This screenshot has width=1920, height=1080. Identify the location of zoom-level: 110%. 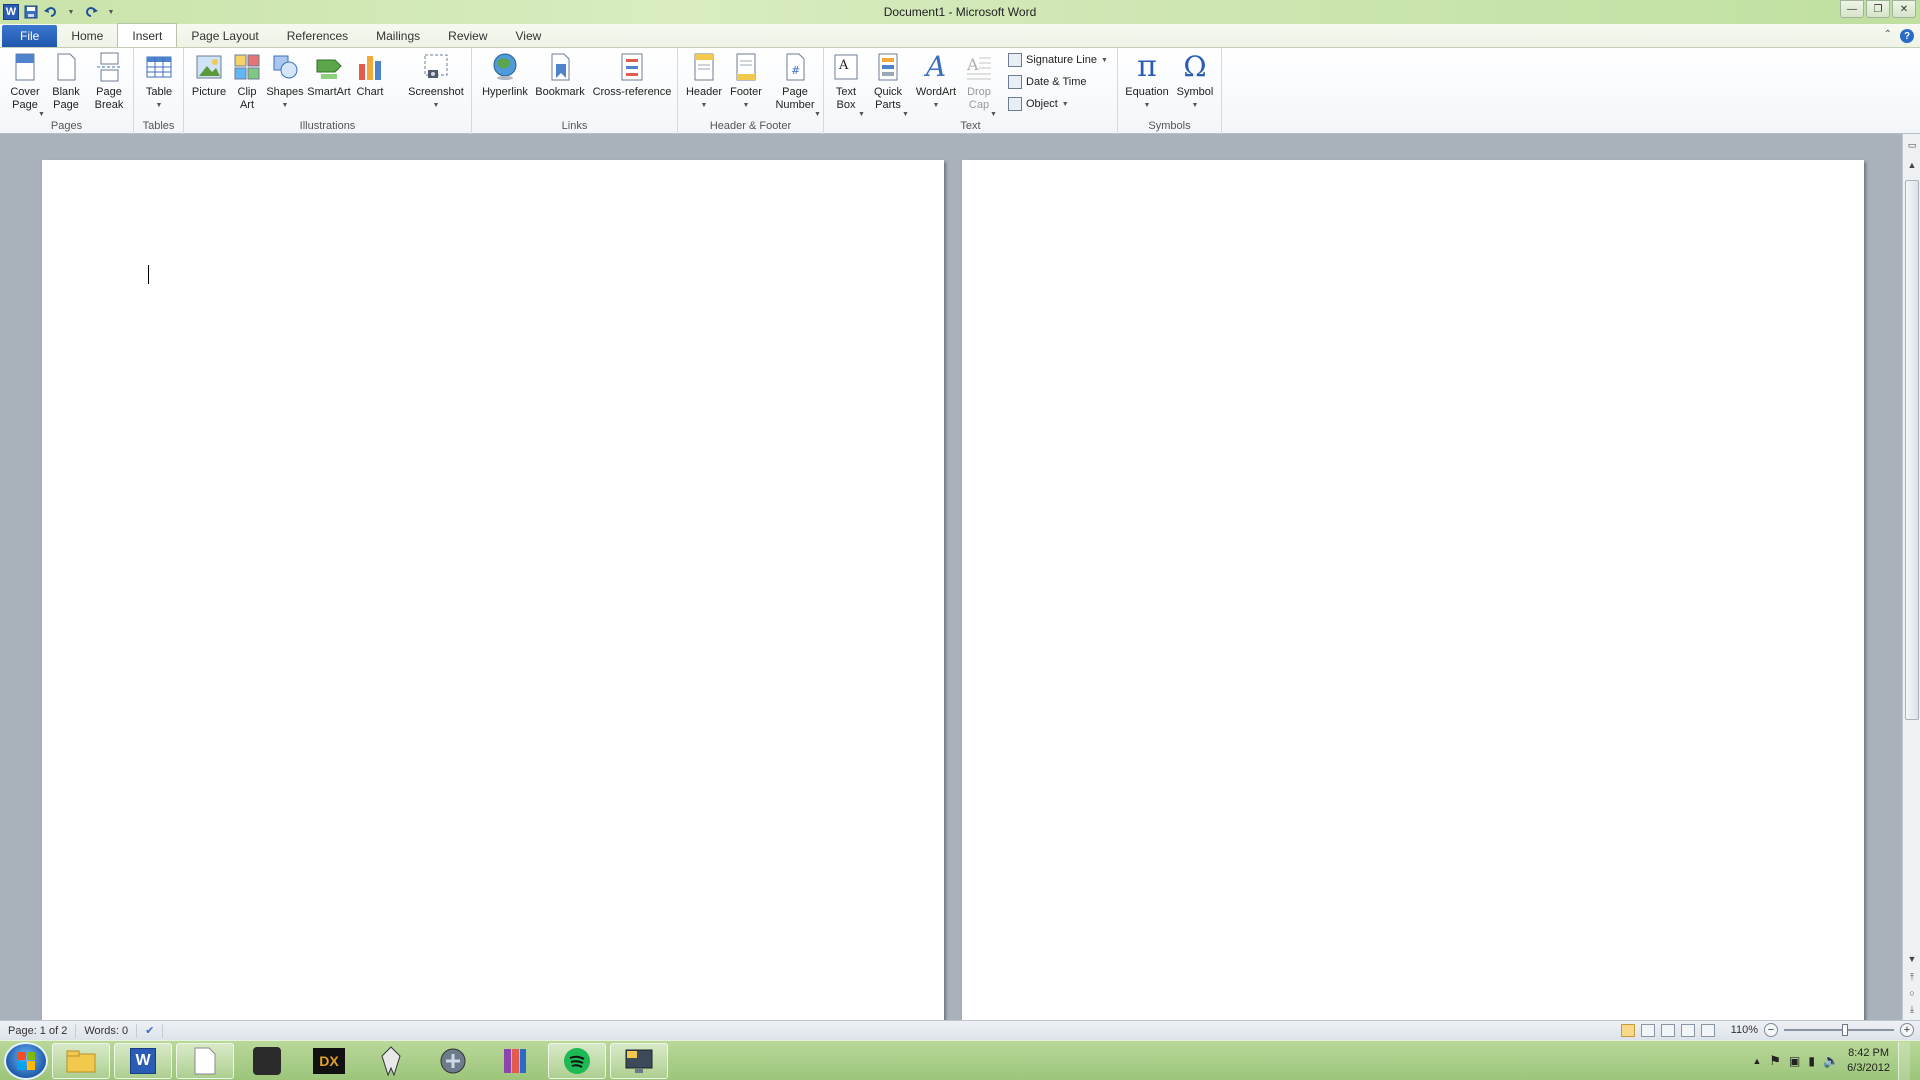
(1744, 1030).